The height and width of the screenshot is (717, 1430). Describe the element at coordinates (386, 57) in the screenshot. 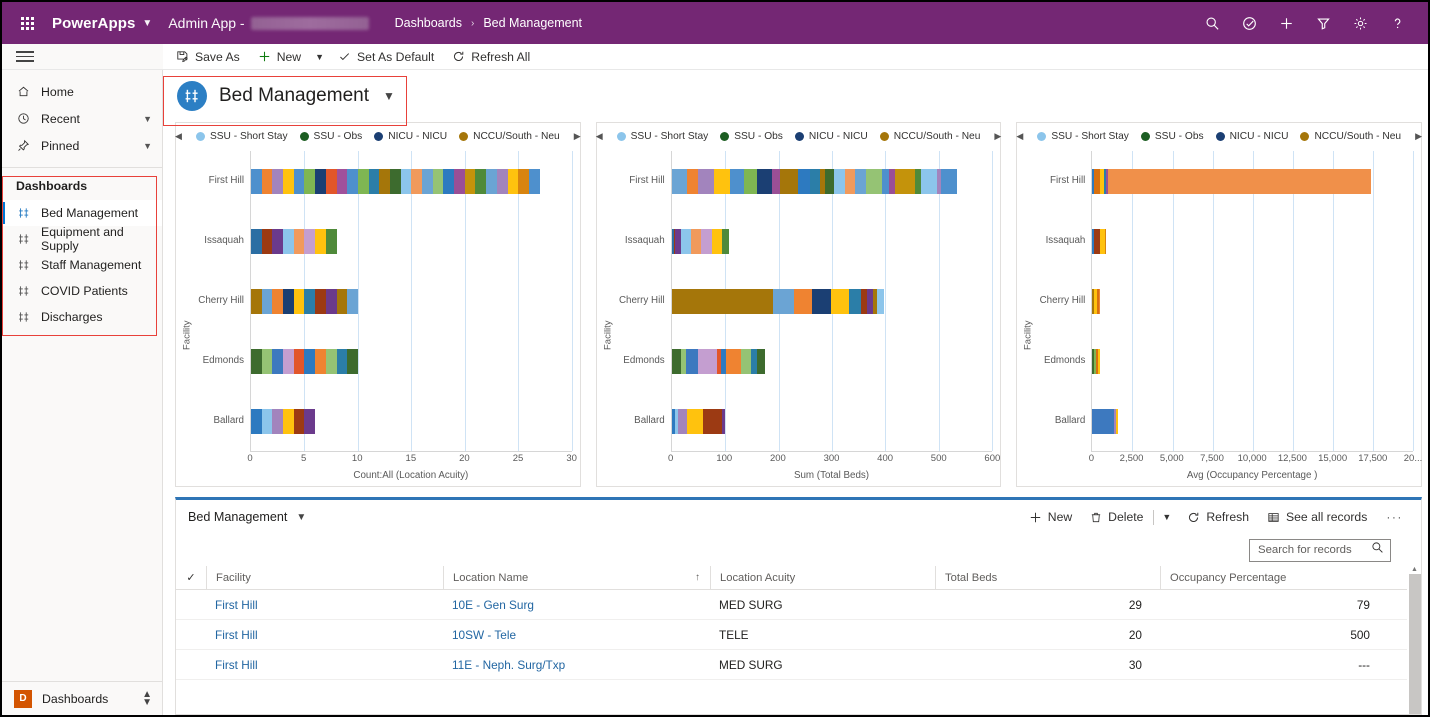

I see `set-as-default-button: Set As Default` at that location.